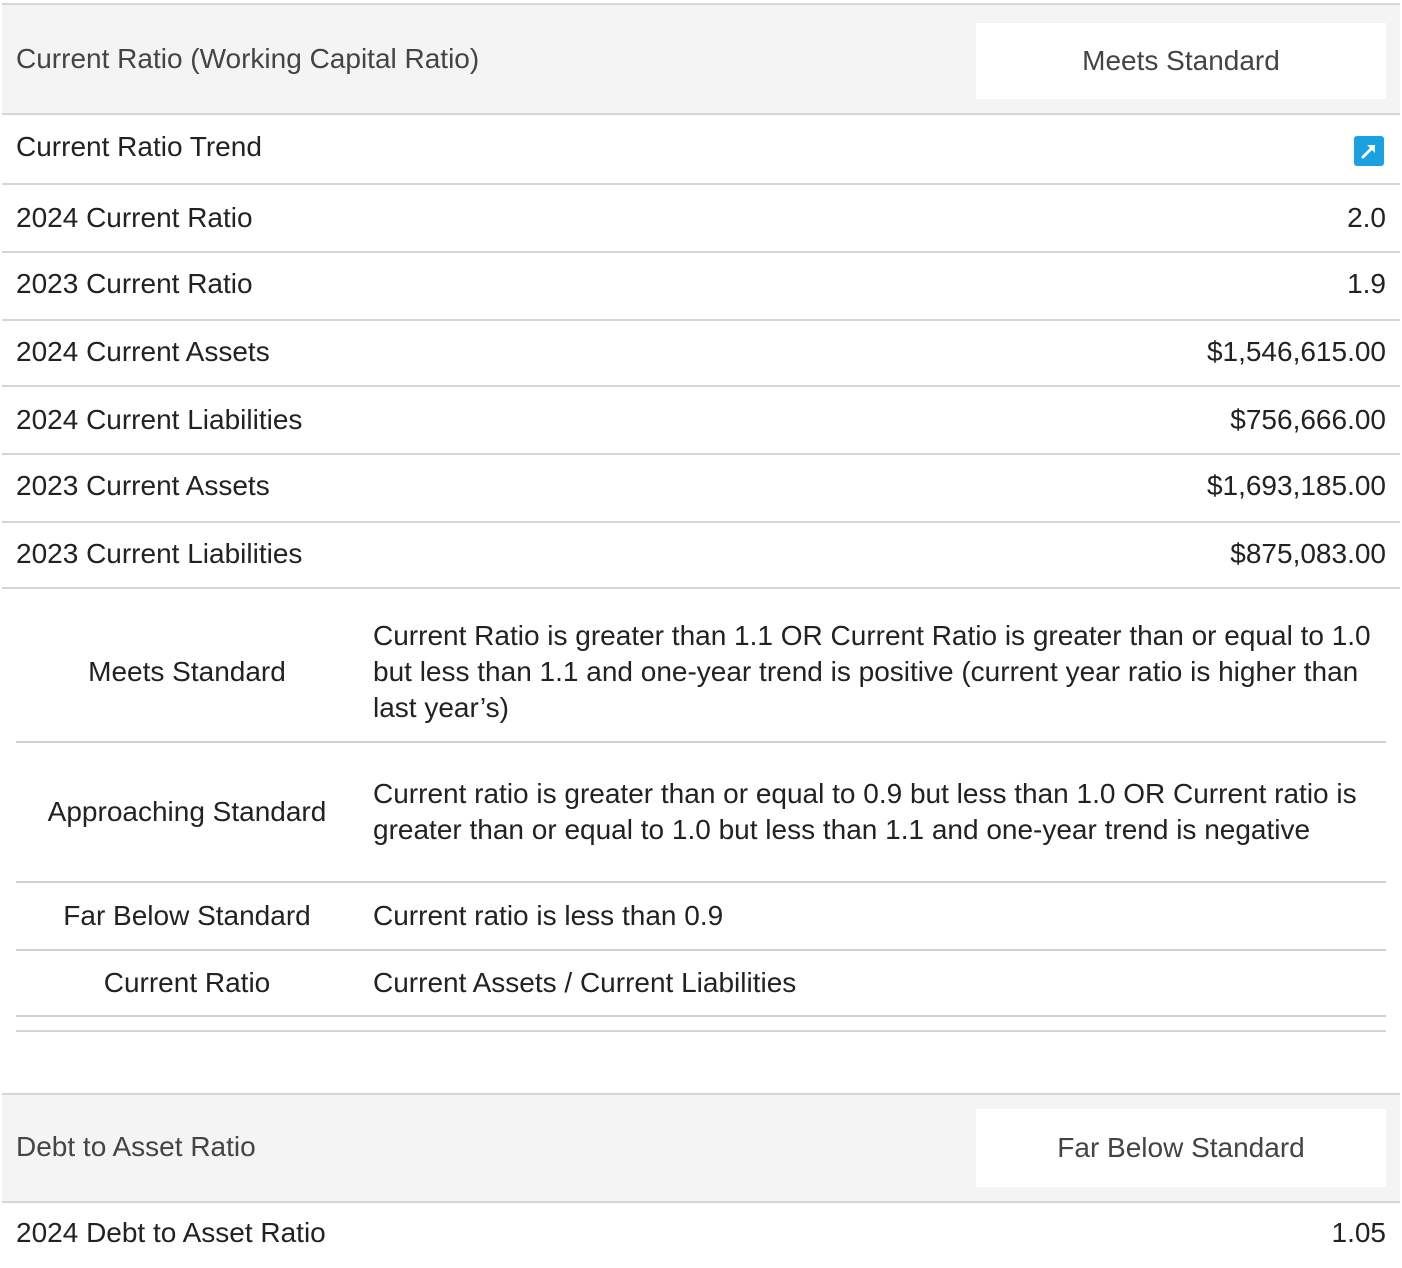 The width and height of the screenshot is (1402, 1268). What do you see at coordinates (1308, 553) in the screenshot?
I see `row-value: $875,083.00` at bounding box center [1308, 553].